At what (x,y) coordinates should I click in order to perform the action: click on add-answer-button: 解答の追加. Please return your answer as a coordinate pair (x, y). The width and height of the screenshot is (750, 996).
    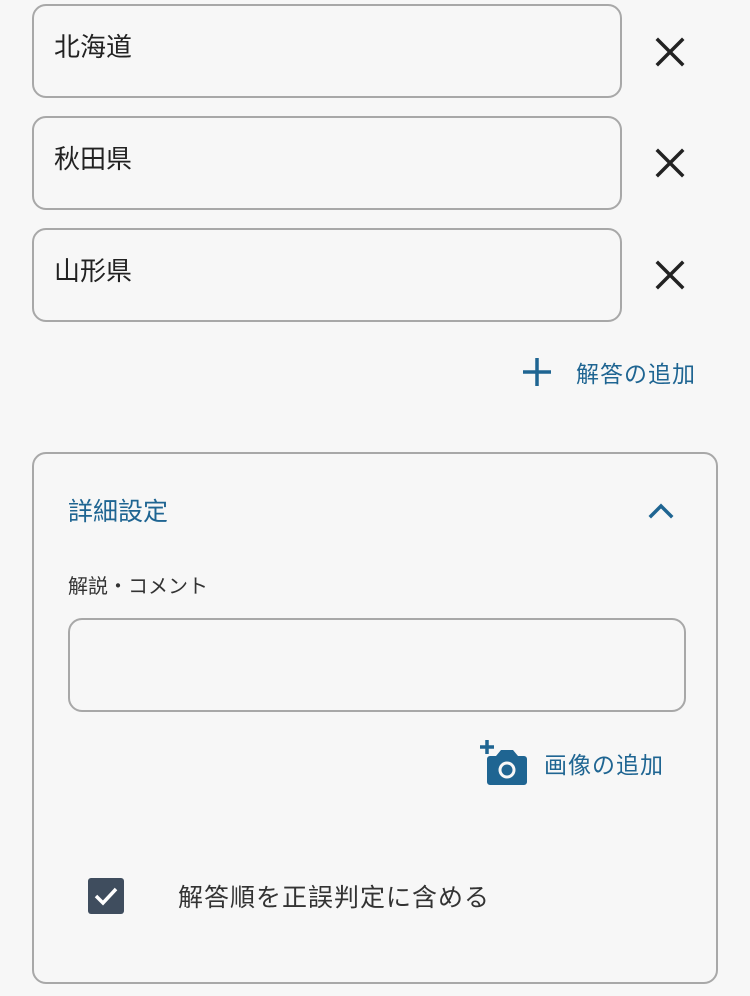
    Looking at the image, I should click on (608, 372).